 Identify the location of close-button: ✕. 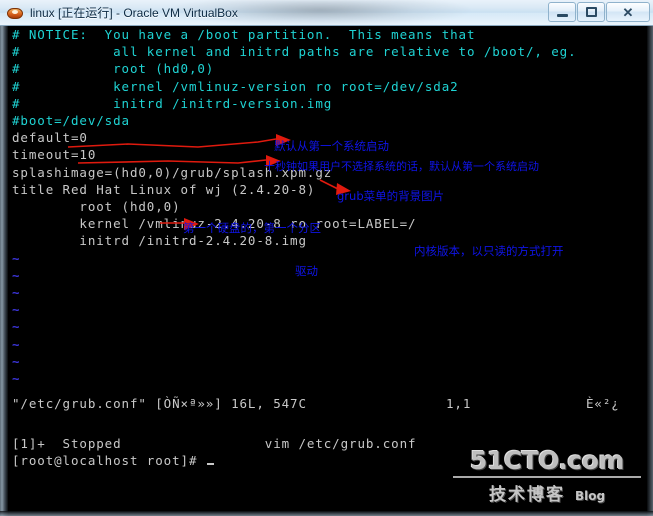
(628, 12).